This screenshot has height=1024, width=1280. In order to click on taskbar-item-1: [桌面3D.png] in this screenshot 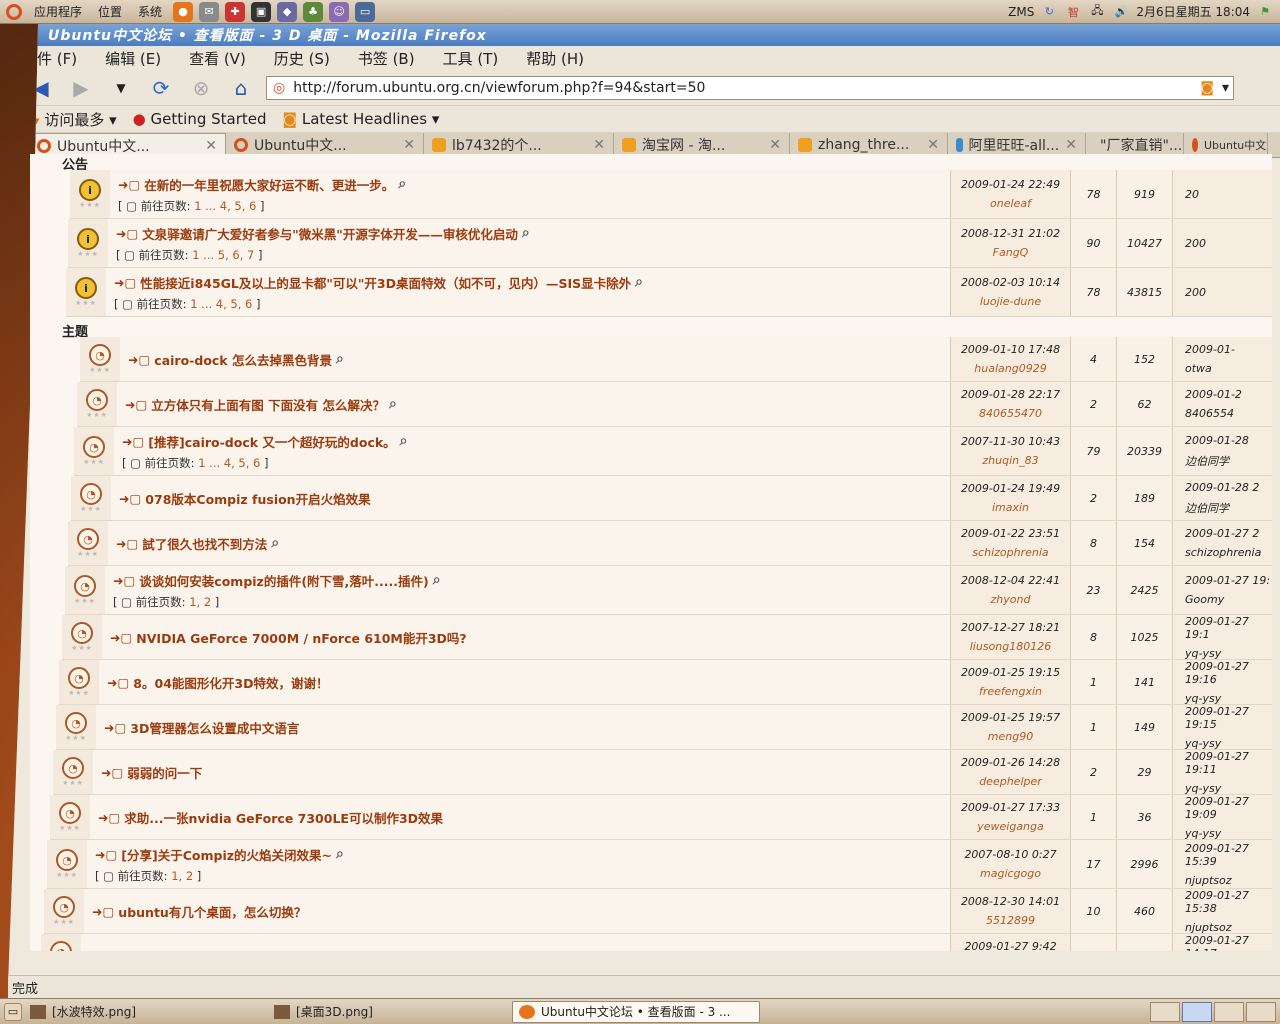, I will do `click(388, 1012)`.